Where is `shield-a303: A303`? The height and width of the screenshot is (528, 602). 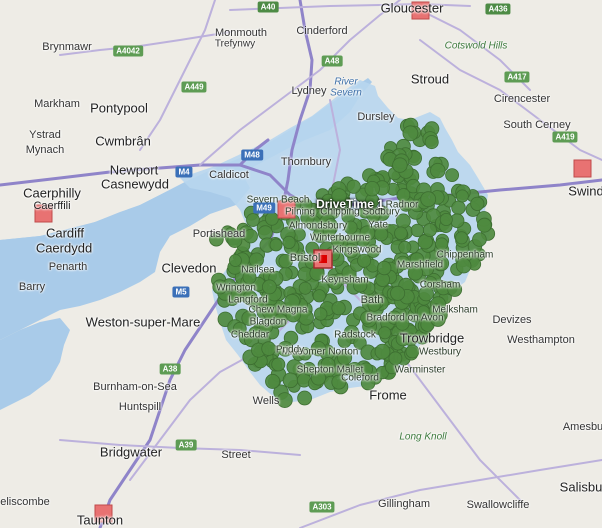 shield-a303: A303 is located at coordinates (322, 507).